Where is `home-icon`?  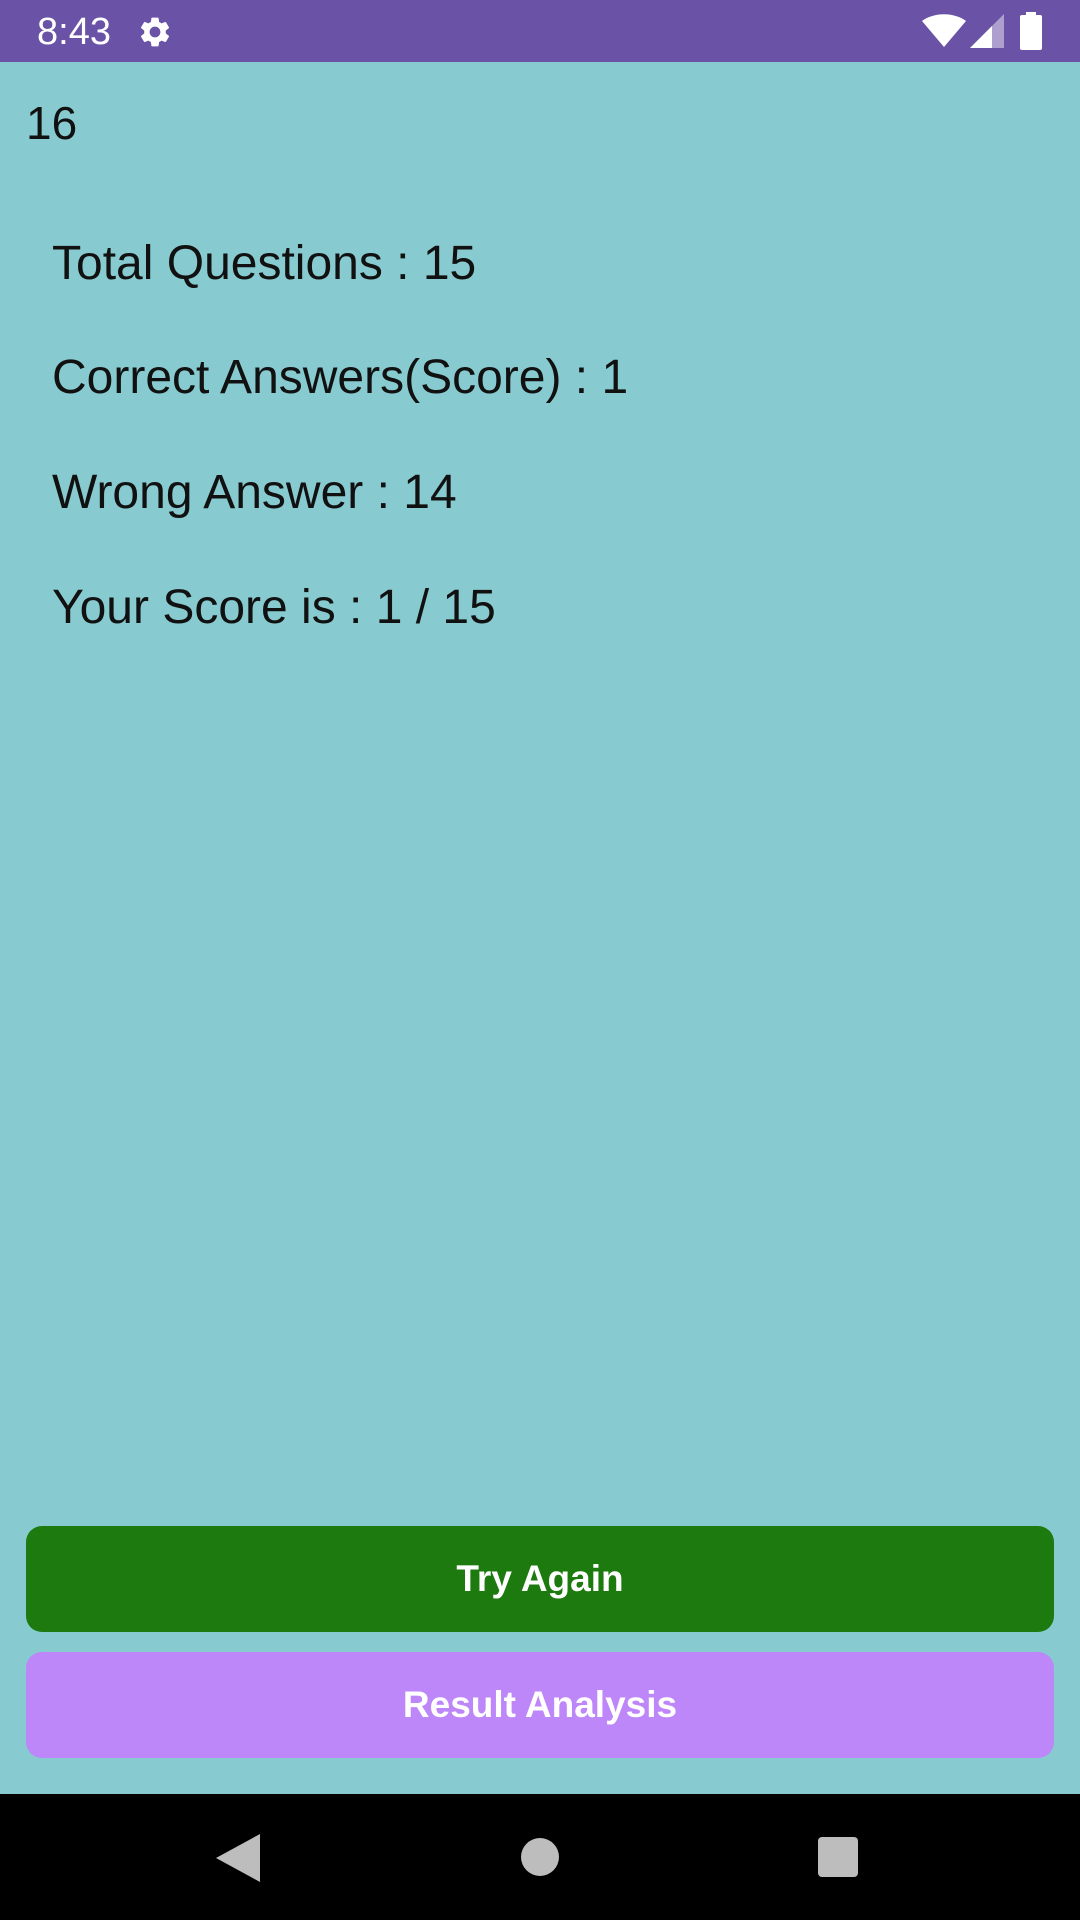
home-icon is located at coordinates (540, 1857).